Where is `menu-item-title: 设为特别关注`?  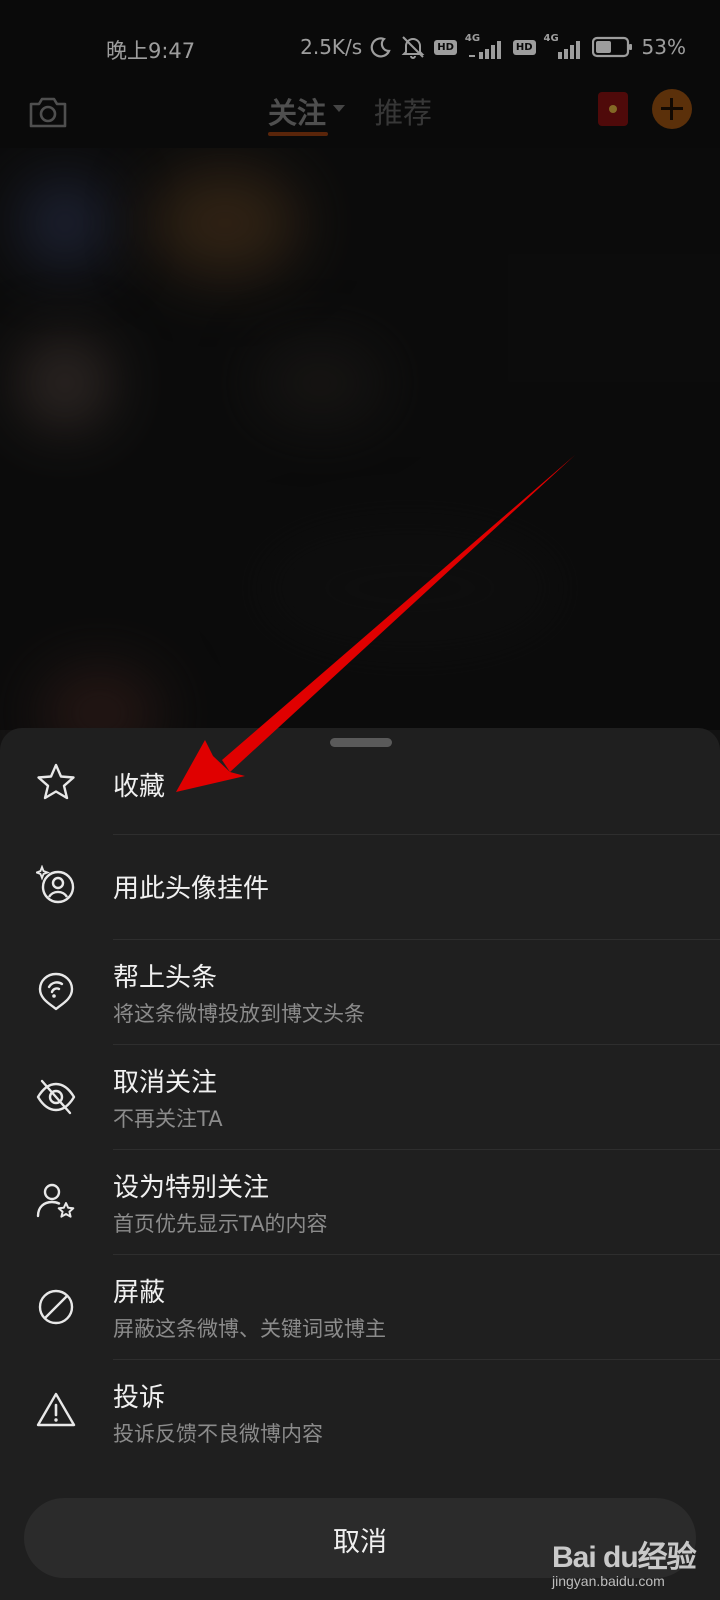 menu-item-title: 设为特别关注 is located at coordinates (191, 1188).